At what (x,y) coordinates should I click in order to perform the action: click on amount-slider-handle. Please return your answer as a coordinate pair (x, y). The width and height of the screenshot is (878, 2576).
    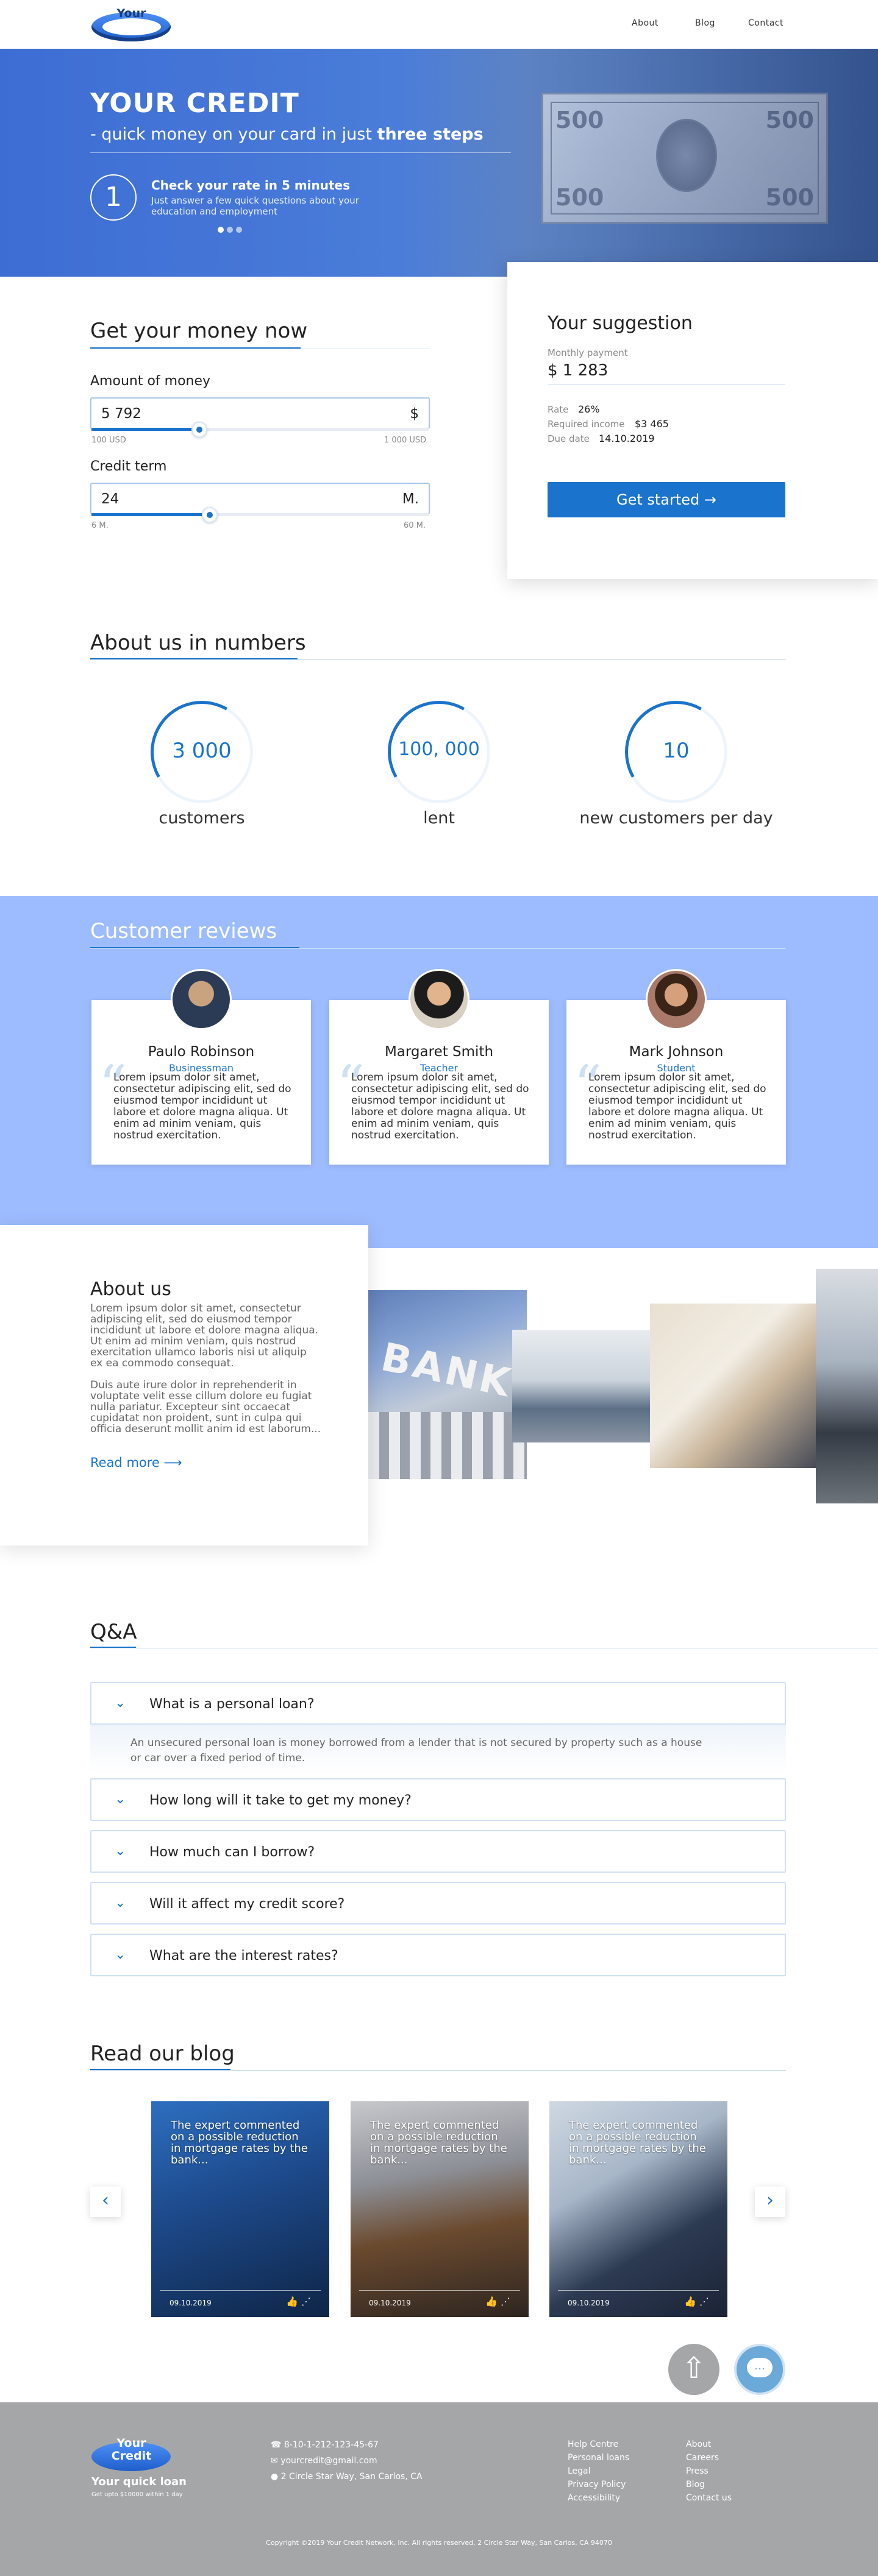
    Looking at the image, I should click on (199, 430).